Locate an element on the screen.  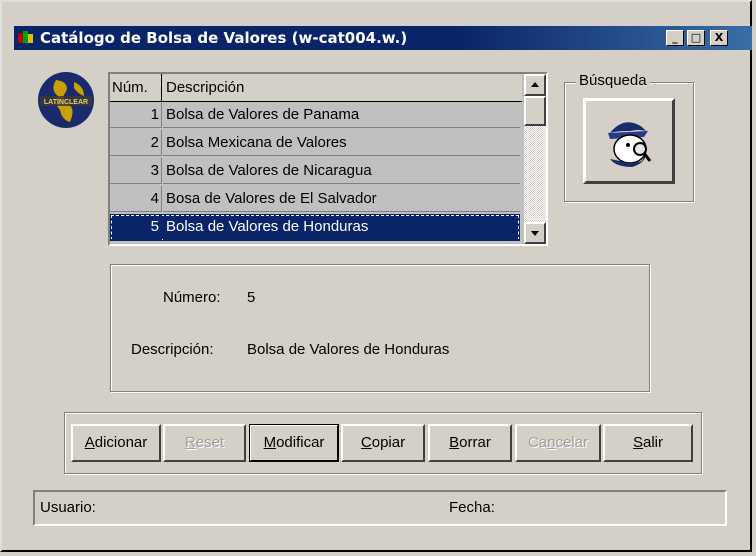
column-header-desc: Descripción is located at coordinates (342, 87).